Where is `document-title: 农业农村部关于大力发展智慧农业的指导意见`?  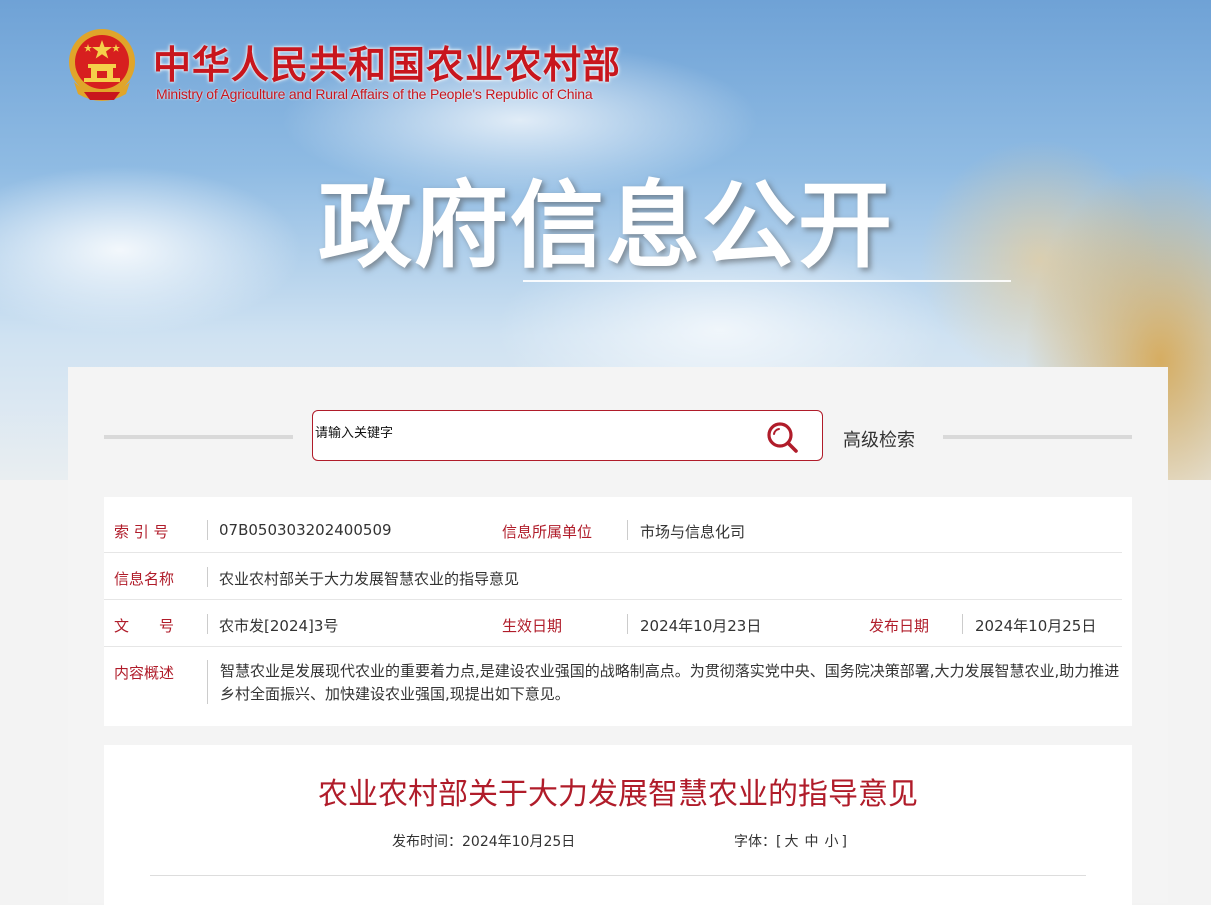
document-title: 农业农村部关于大力发展智慧农业的指导意见 is located at coordinates (618, 794).